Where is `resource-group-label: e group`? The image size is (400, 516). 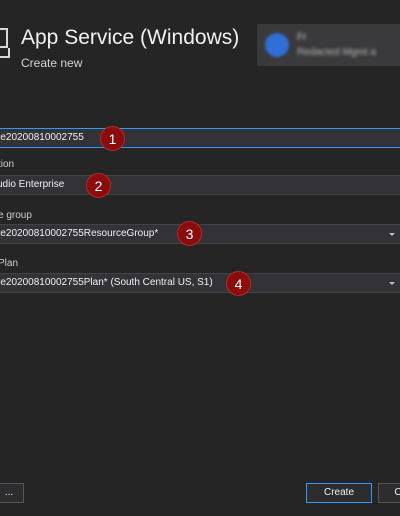
resource-group-label: e group is located at coordinates (16, 215).